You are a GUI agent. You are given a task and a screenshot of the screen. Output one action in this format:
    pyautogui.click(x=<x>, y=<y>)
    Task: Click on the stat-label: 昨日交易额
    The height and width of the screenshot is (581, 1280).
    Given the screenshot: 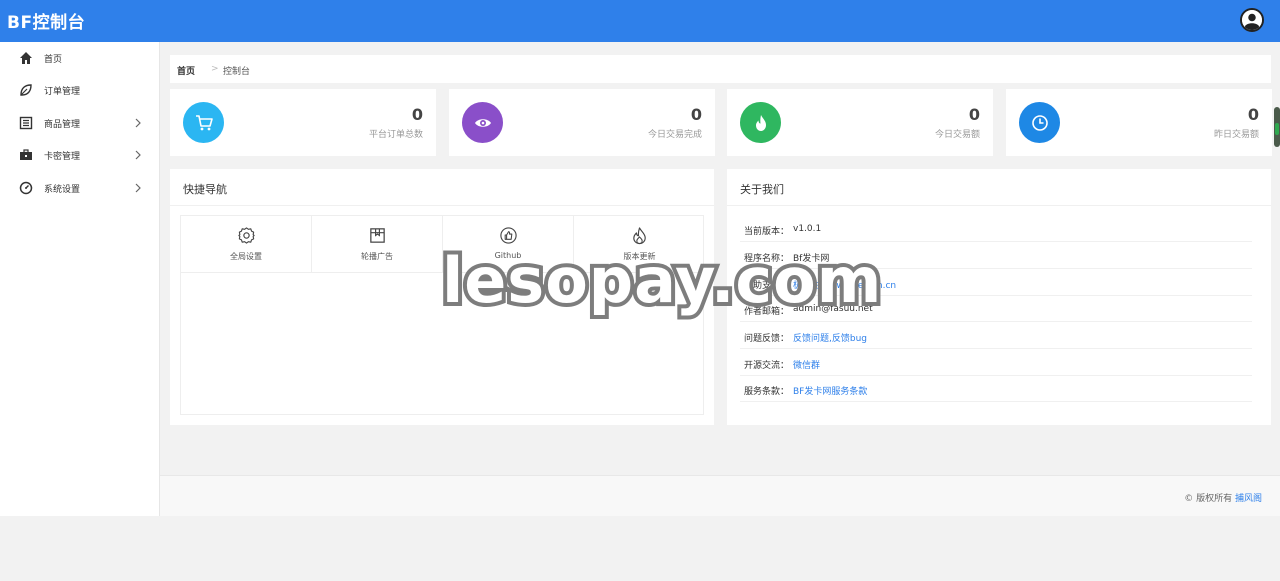 What is the action you would take?
    pyautogui.click(x=1236, y=135)
    